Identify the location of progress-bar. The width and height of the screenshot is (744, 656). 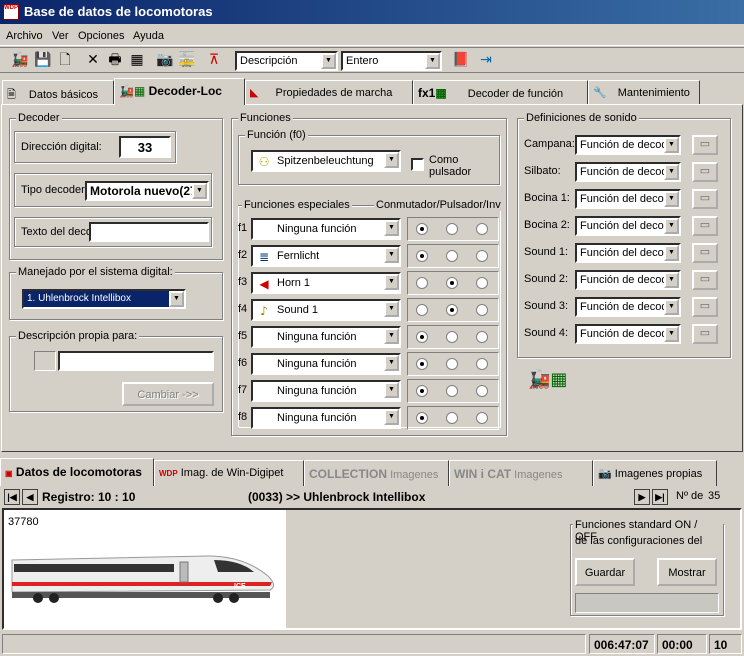
(647, 603).